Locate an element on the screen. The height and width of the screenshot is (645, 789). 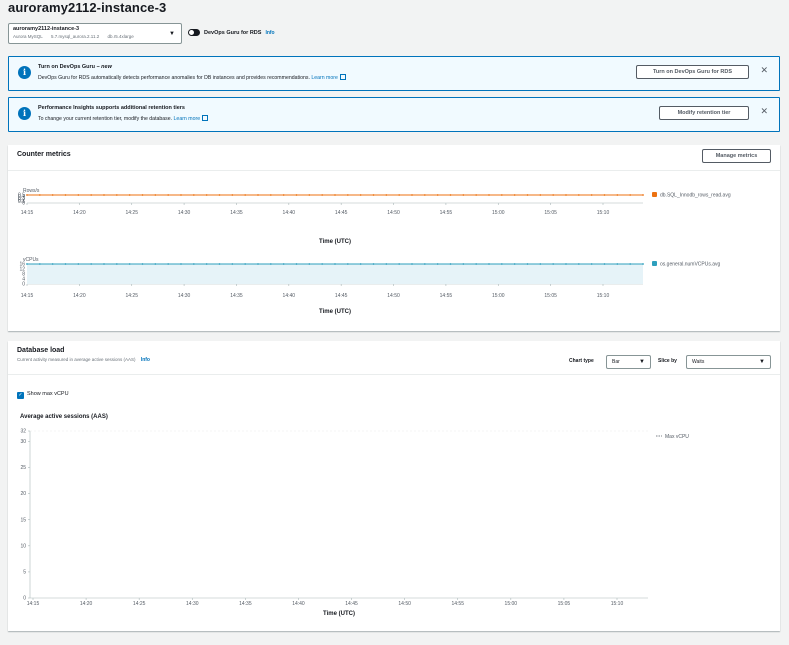
legend-label: db.SQL_Innodb_rows_read.avg is located at coordinates (695, 196).